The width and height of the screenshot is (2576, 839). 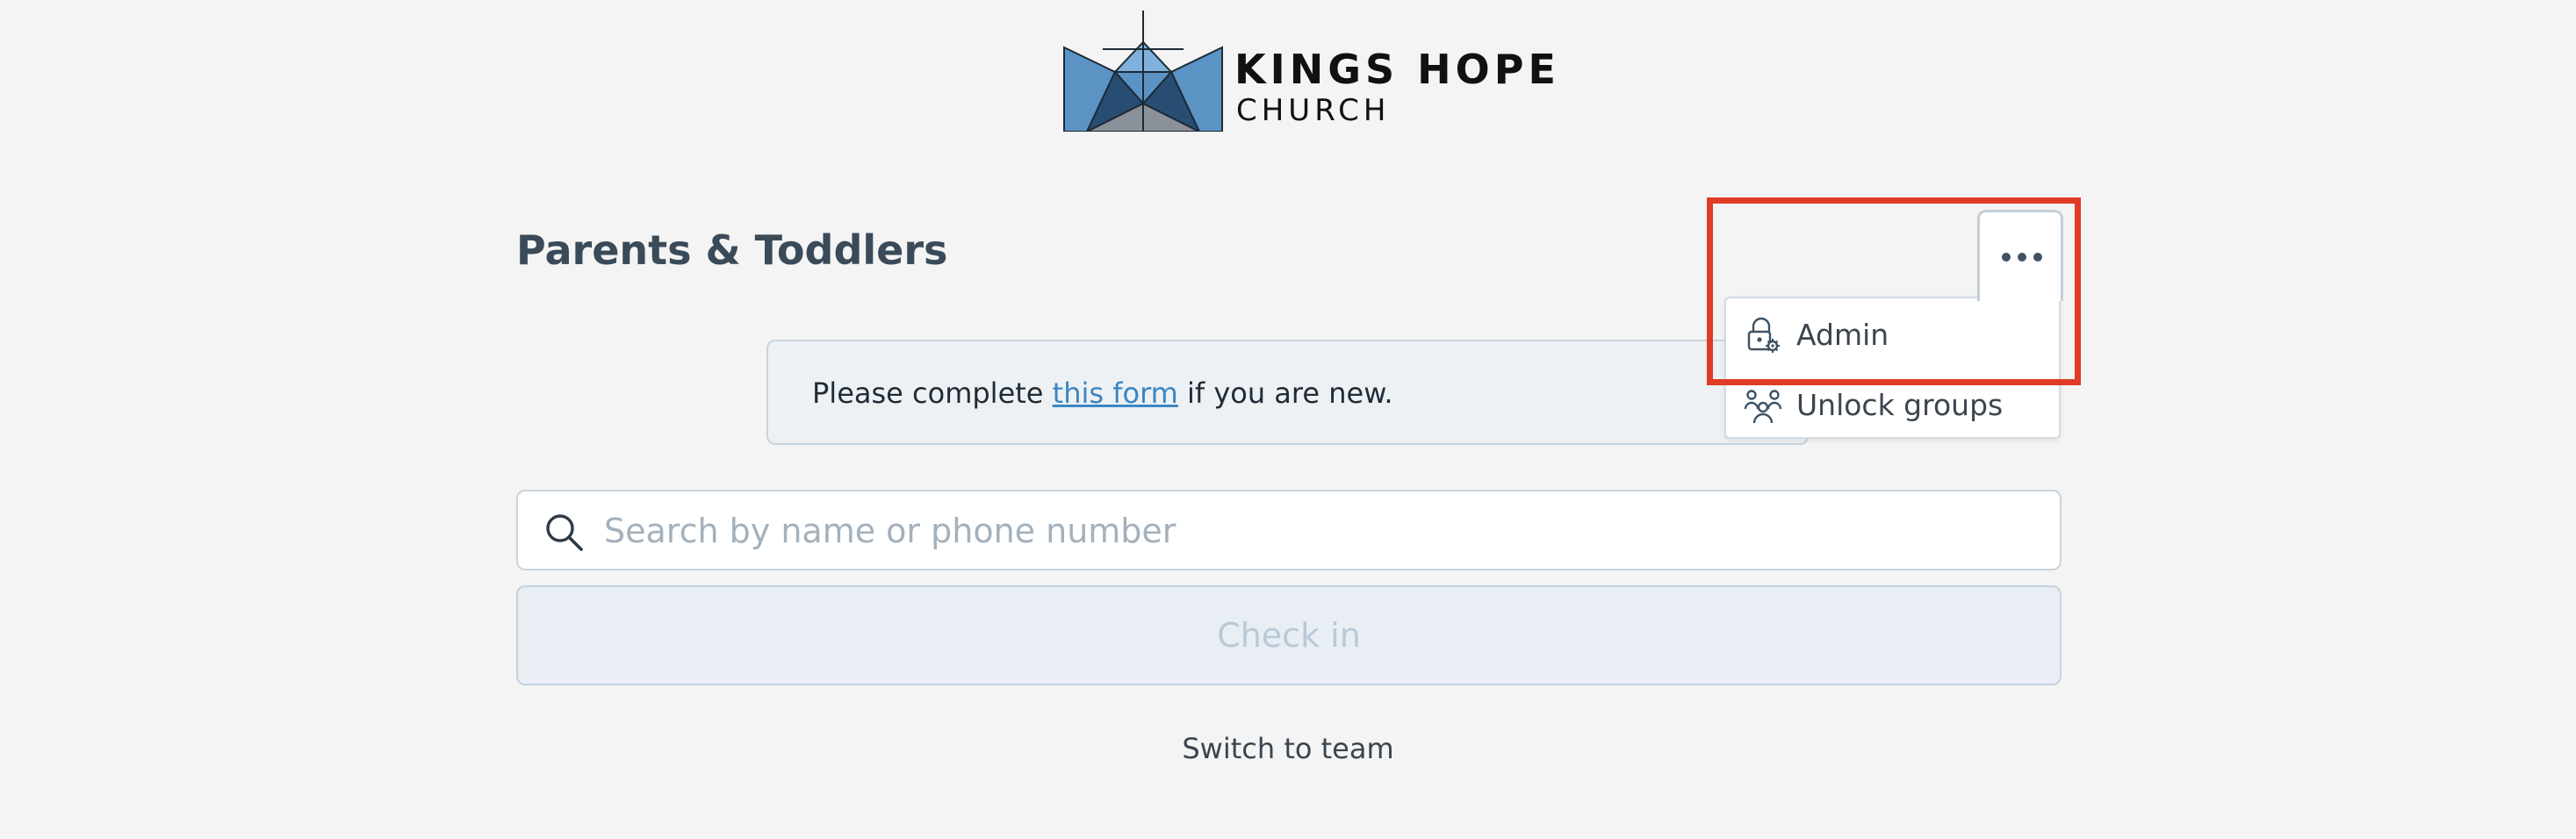 What do you see at coordinates (1289, 635) in the screenshot?
I see `check-in-button: Check in` at bounding box center [1289, 635].